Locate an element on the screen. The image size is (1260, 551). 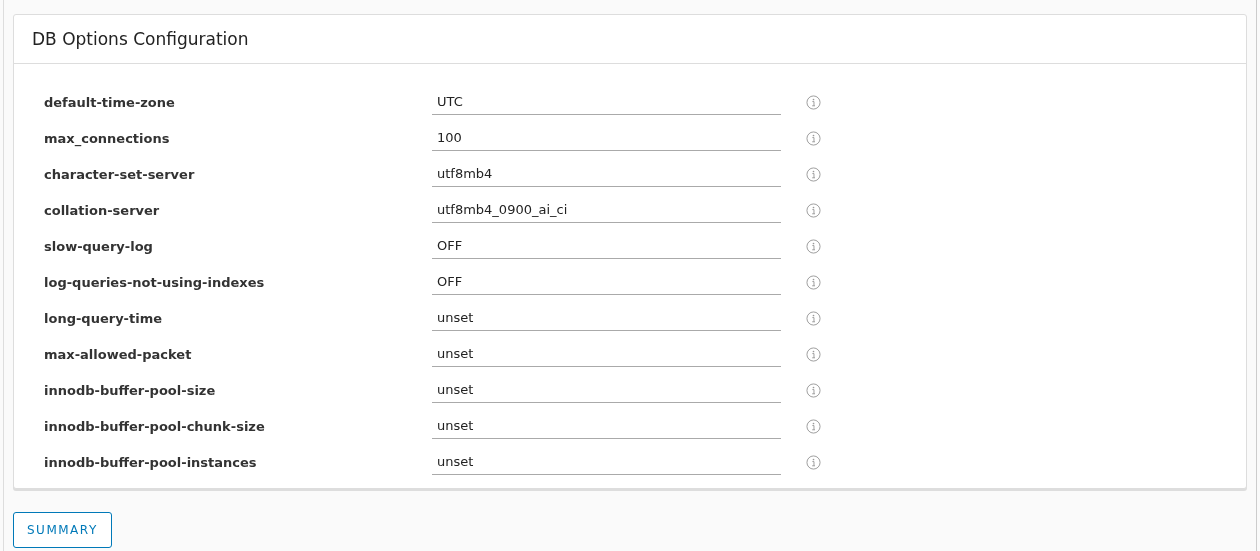
option-label: innodb-buffer-pool-size is located at coordinates (130, 390).